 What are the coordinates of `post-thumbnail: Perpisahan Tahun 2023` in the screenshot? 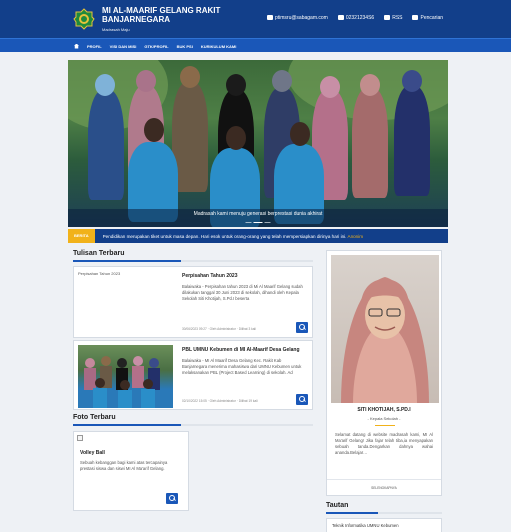 It's located at (125, 302).